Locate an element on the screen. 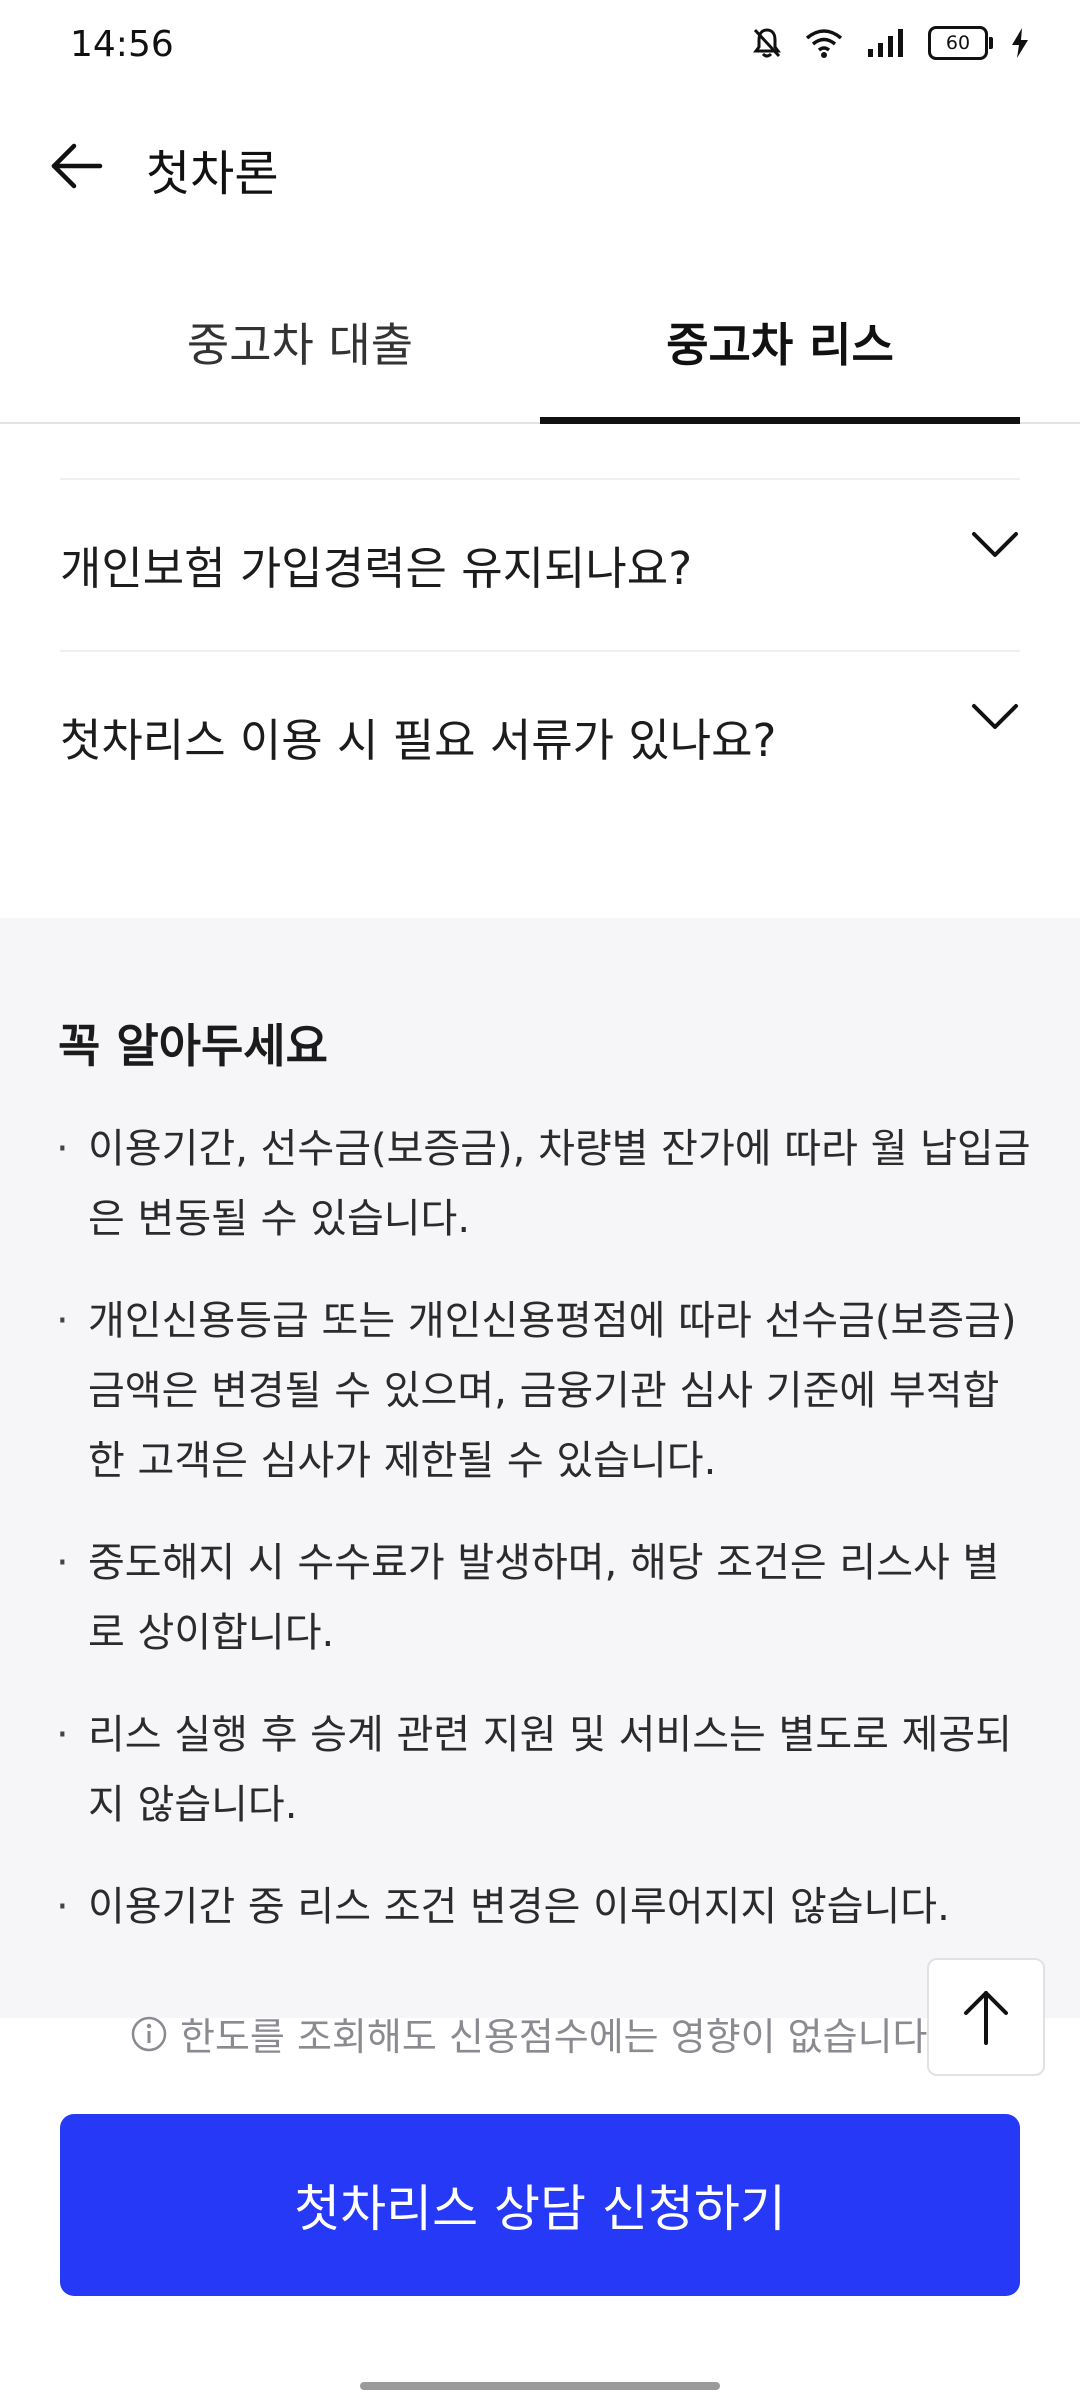  page-title: 첫차론 is located at coordinates (212, 174).